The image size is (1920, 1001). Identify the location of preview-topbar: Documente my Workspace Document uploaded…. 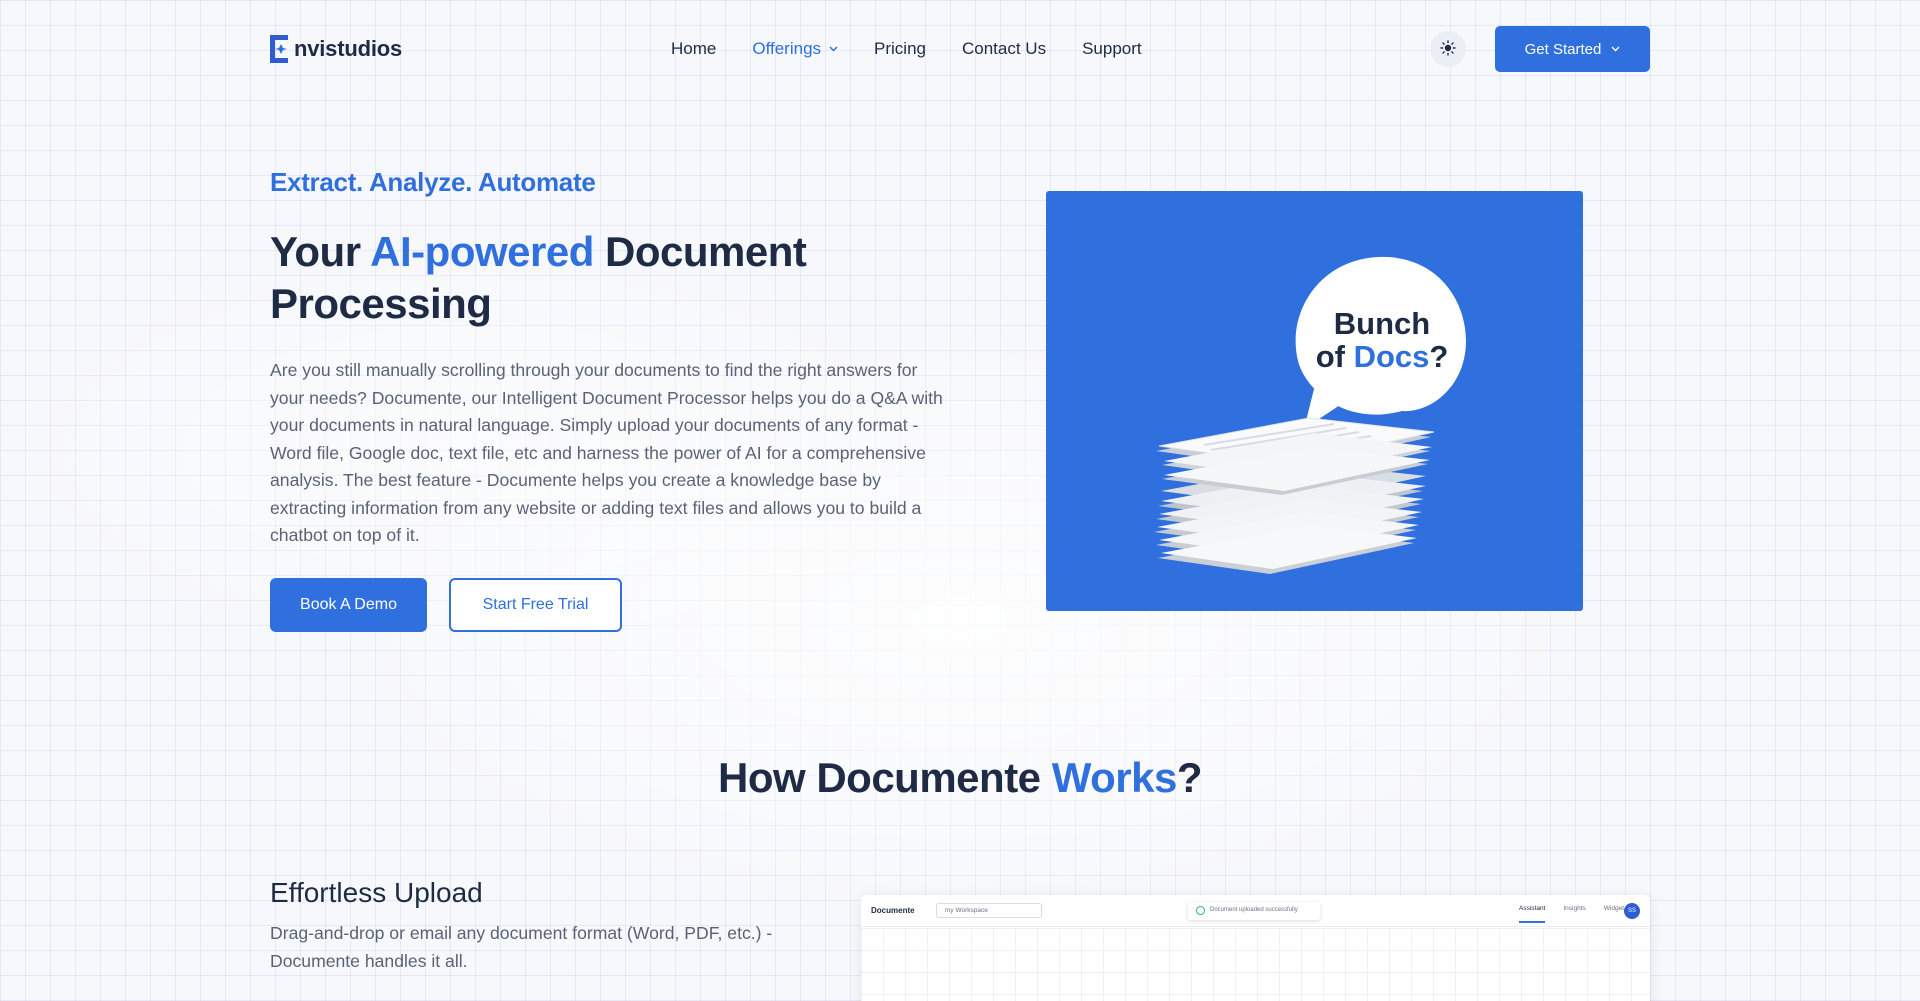
(1255, 911).